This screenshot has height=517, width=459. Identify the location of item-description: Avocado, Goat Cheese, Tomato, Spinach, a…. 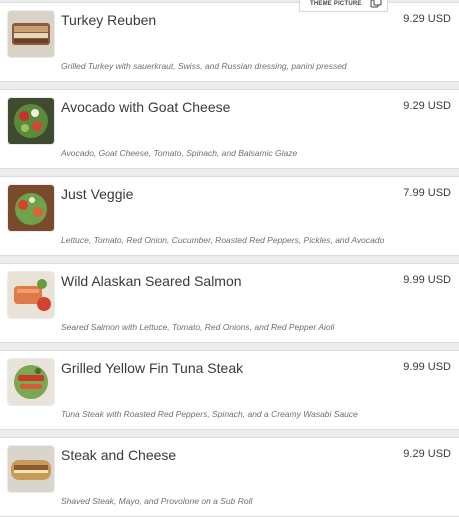
(179, 153).